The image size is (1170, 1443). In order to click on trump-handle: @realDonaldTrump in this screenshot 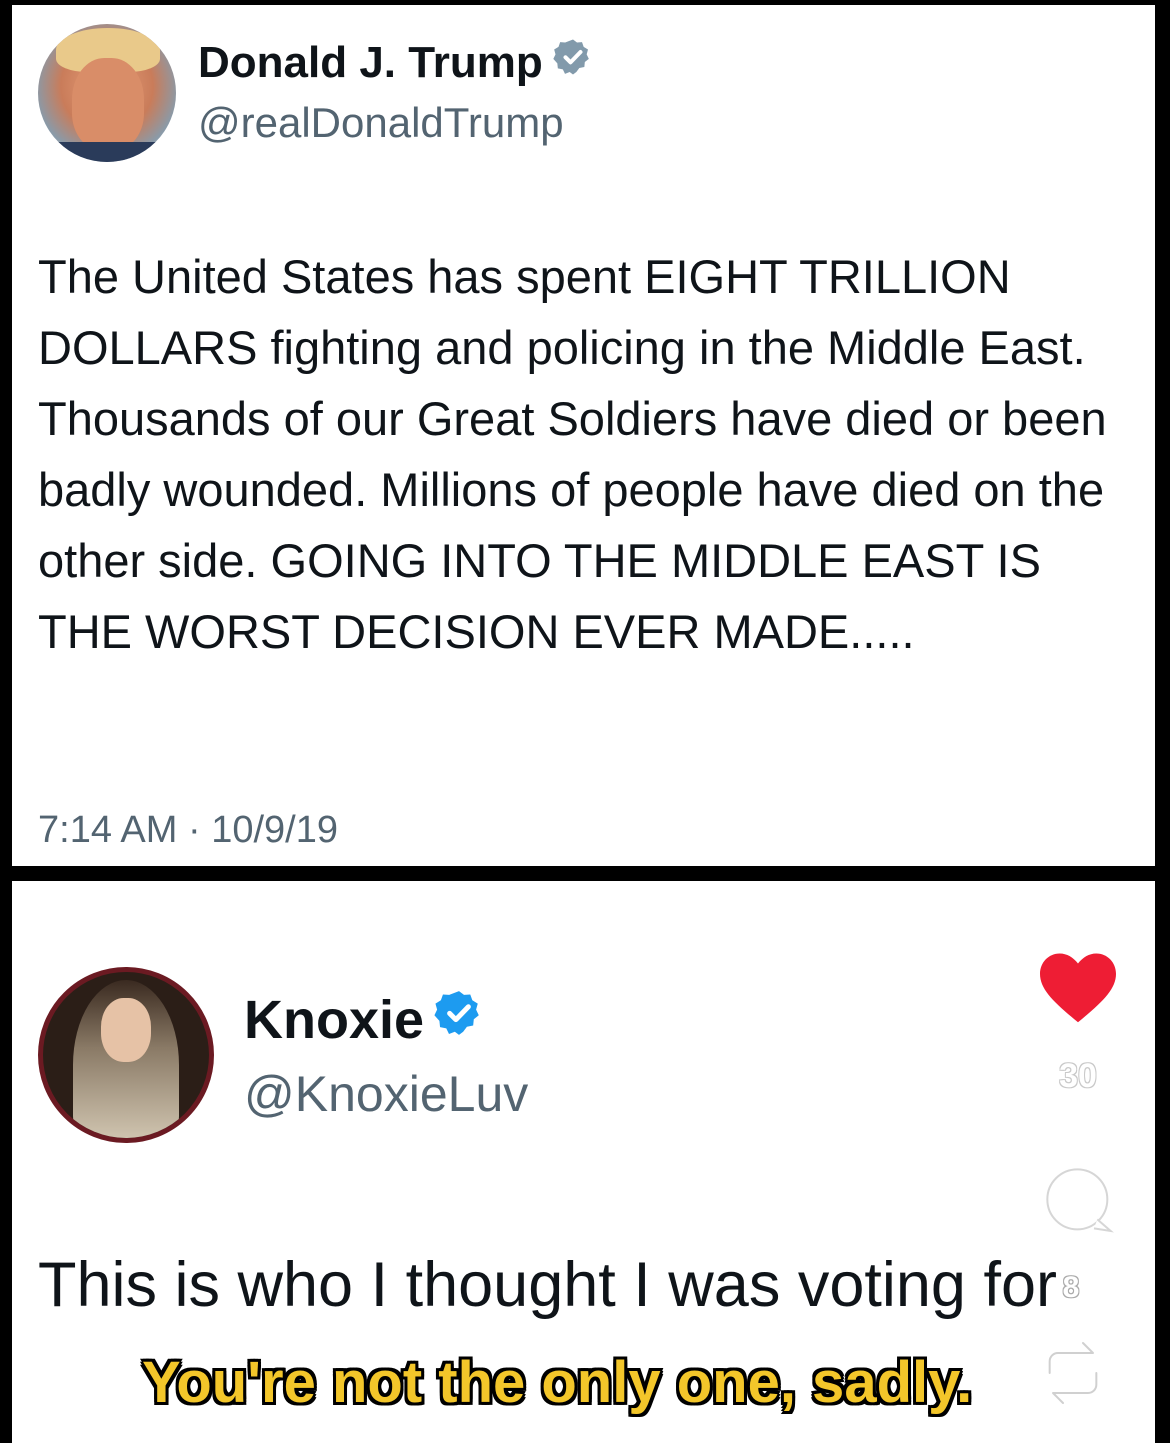, I will do `click(381, 123)`.